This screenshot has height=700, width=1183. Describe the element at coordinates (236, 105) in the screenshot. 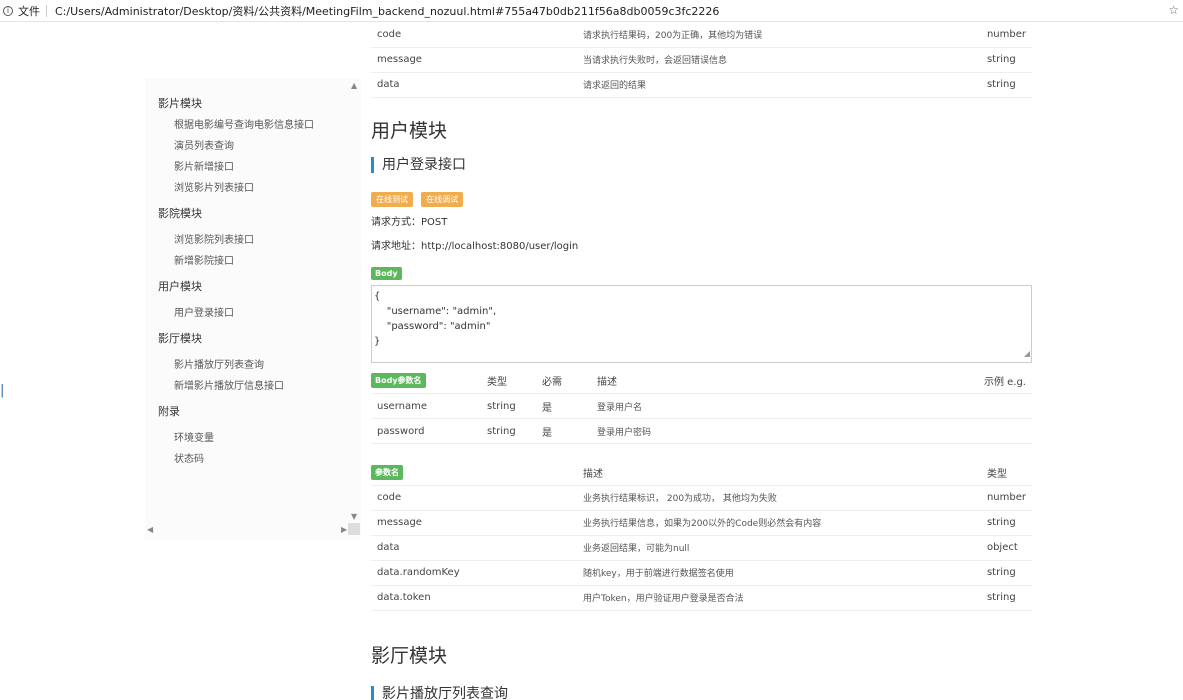

I see `toc-section-title: 影片模块` at that location.